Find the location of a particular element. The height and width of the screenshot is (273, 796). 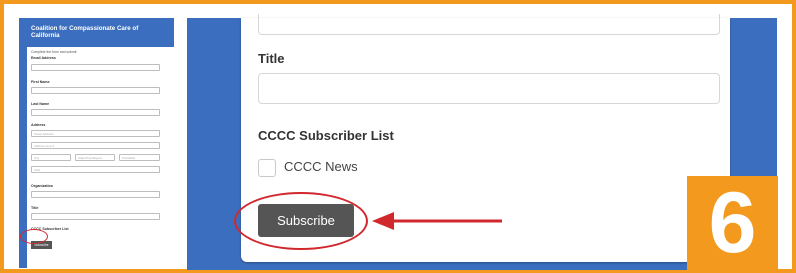

thumbnail-highlight-ring is located at coordinates (34, 236).